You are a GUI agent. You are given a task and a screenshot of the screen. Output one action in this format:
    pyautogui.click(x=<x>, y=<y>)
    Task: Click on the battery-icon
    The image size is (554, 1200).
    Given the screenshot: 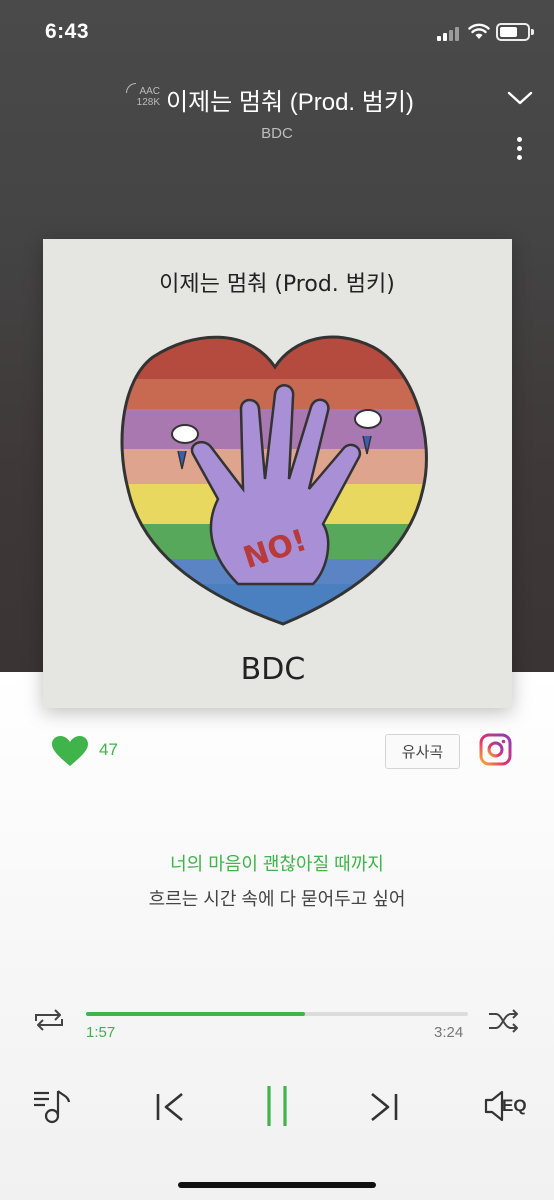 What is the action you would take?
    pyautogui.click(x=515, y=32)
    